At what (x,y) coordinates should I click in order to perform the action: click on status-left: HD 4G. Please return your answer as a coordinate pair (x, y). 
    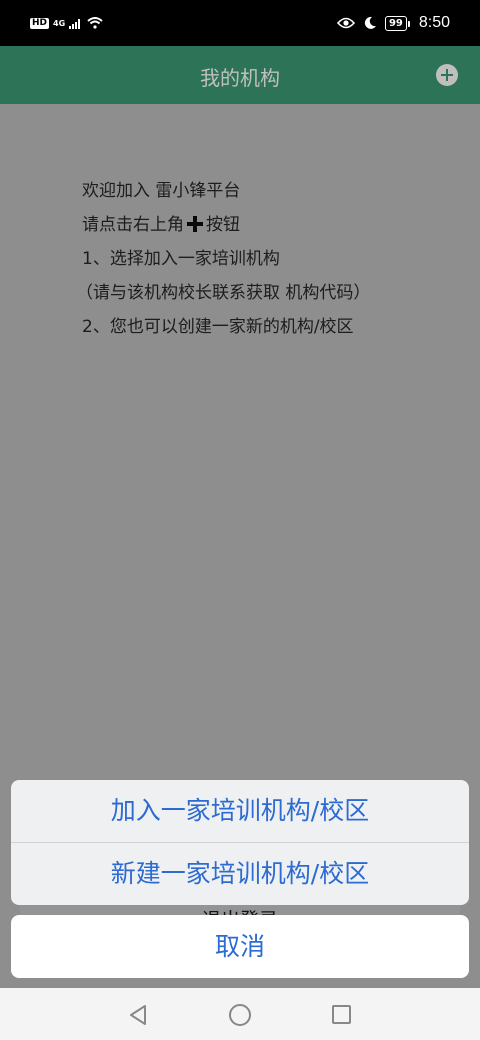
    Looking at the image, I should click on (66, 23).